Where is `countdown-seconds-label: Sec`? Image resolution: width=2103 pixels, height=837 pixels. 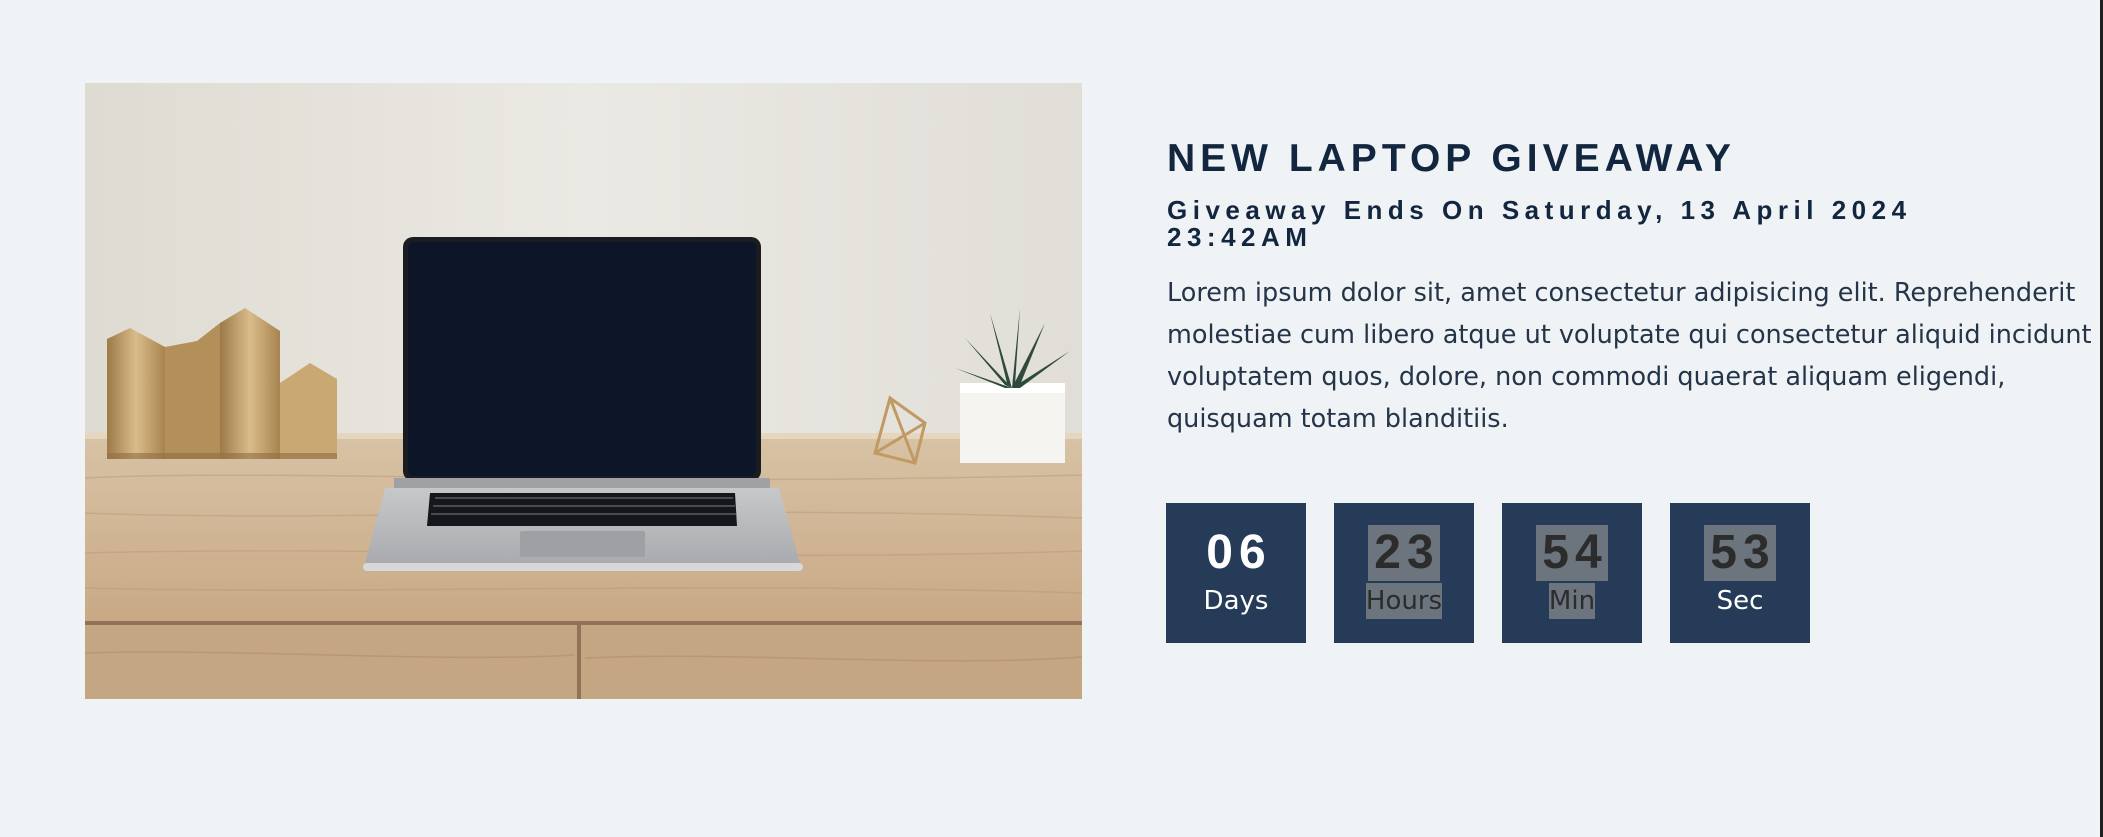 countdown-seconds-label: Sec is located at coordinates (1740, 601).